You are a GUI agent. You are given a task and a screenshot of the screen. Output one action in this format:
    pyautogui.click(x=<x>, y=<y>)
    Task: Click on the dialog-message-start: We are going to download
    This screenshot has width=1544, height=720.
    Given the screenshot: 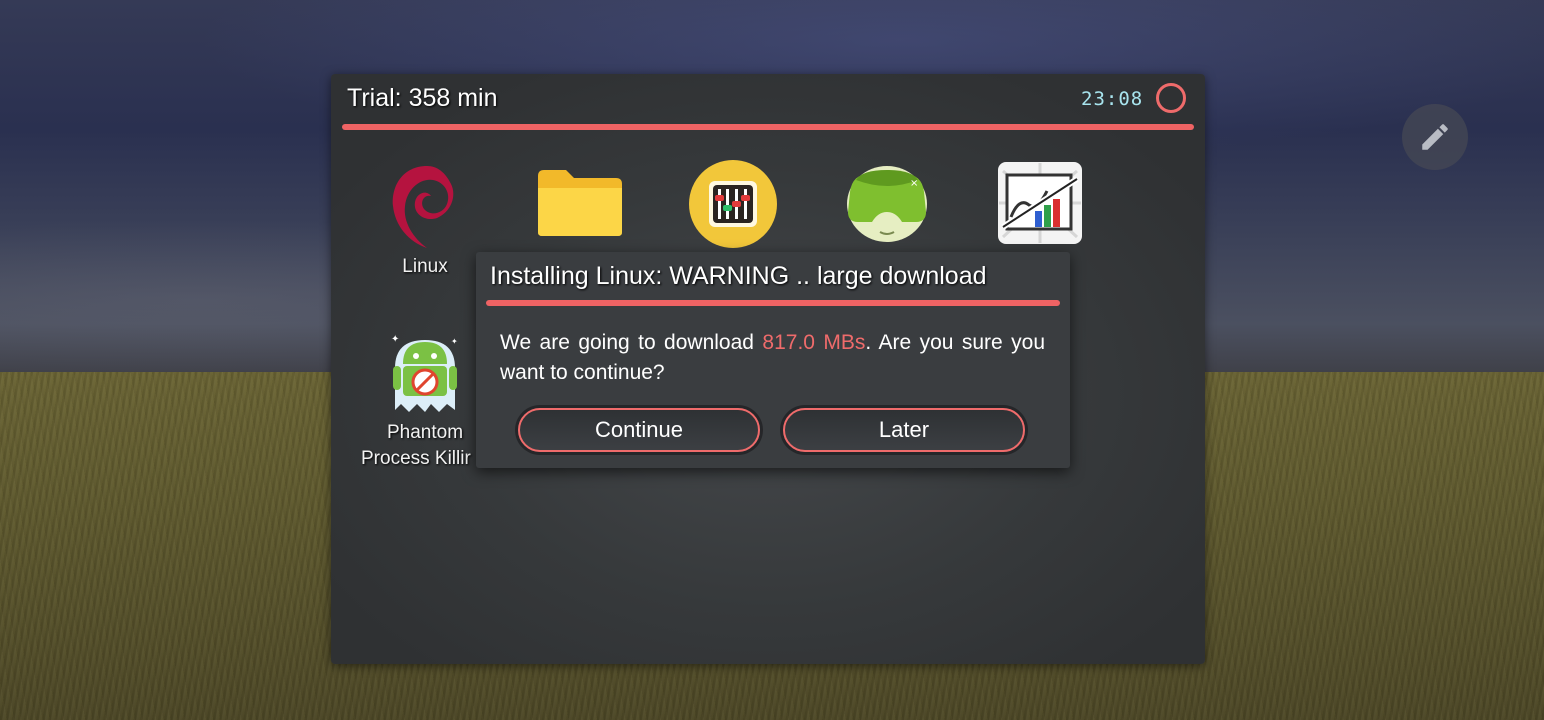 What is the action you would take?
    pyautogui.click(x=631, y=342)
    